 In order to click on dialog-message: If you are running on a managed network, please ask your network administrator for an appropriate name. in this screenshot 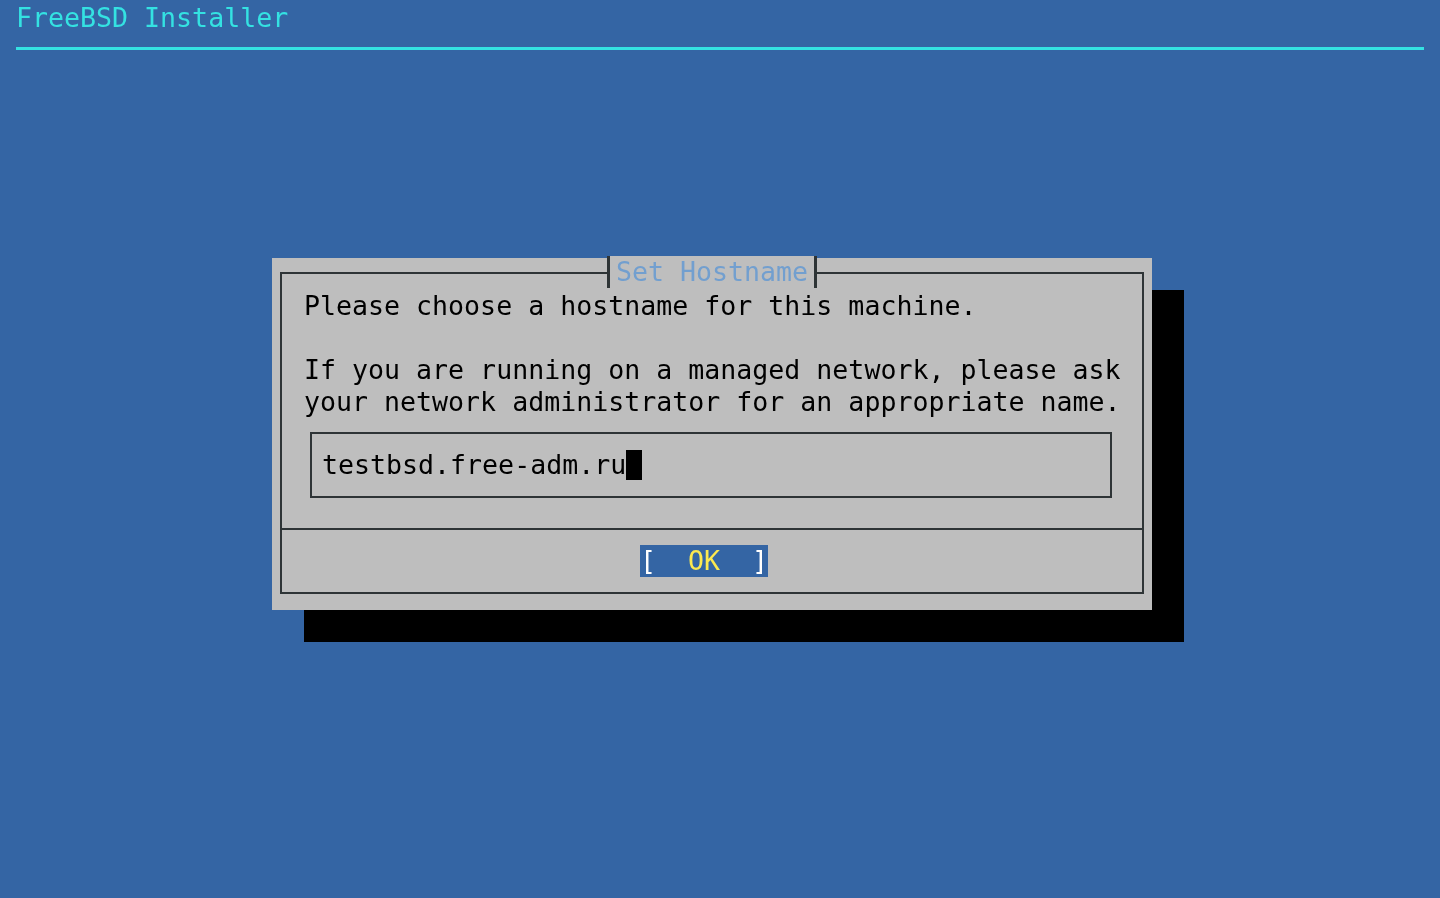, I will do `click(713, 386)`.